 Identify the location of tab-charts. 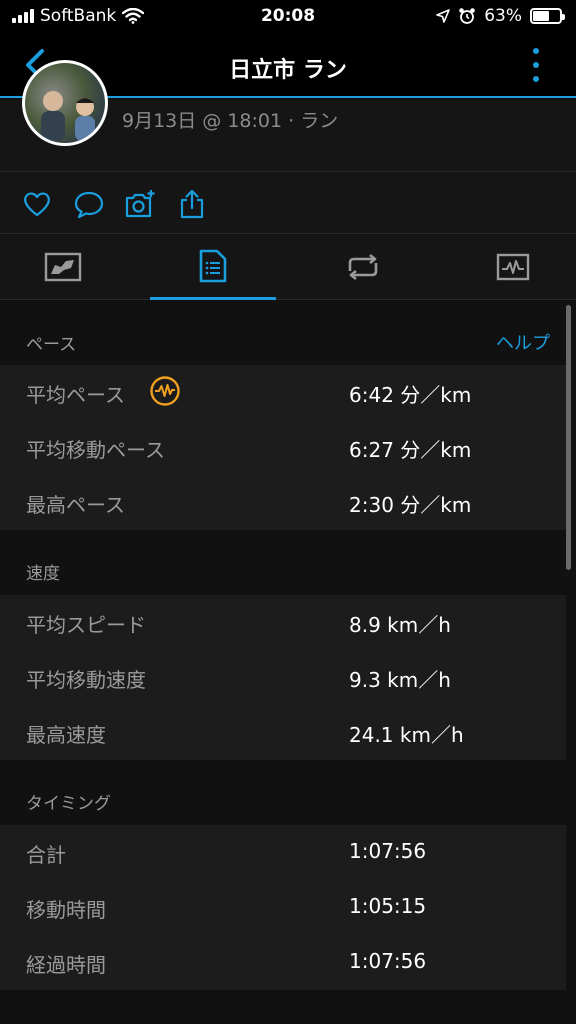
(513, 267).